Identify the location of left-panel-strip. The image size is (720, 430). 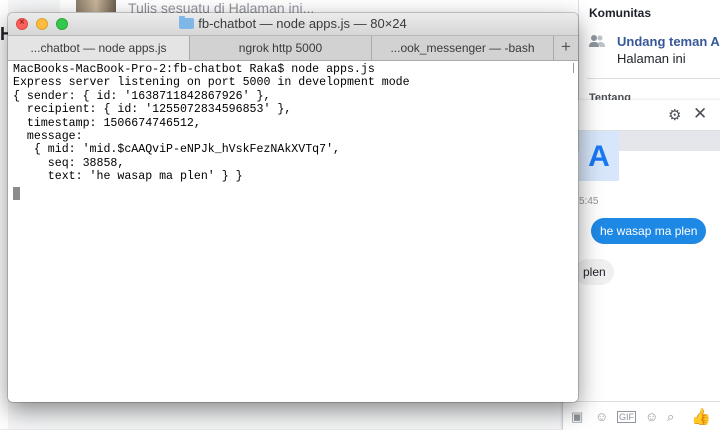
(4, 214).